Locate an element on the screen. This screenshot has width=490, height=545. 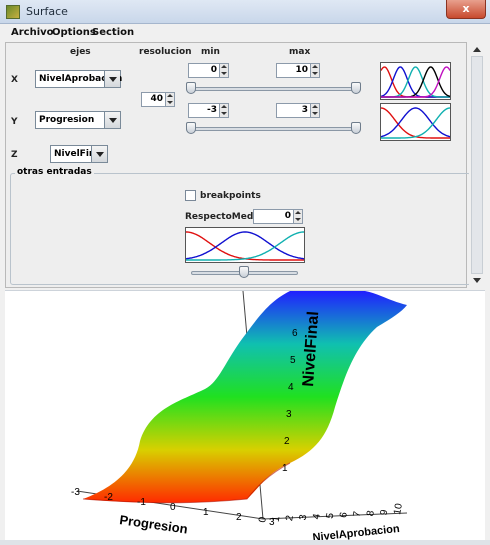
respecto-mf-thumbnail is located at coordinates (245, 245).